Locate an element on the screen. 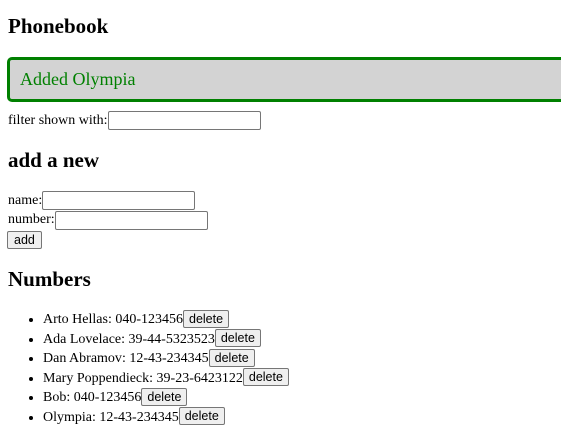 This screenshot has width=561, height=442. success-notification: Added Olympia is located at coordinates (284, 79).